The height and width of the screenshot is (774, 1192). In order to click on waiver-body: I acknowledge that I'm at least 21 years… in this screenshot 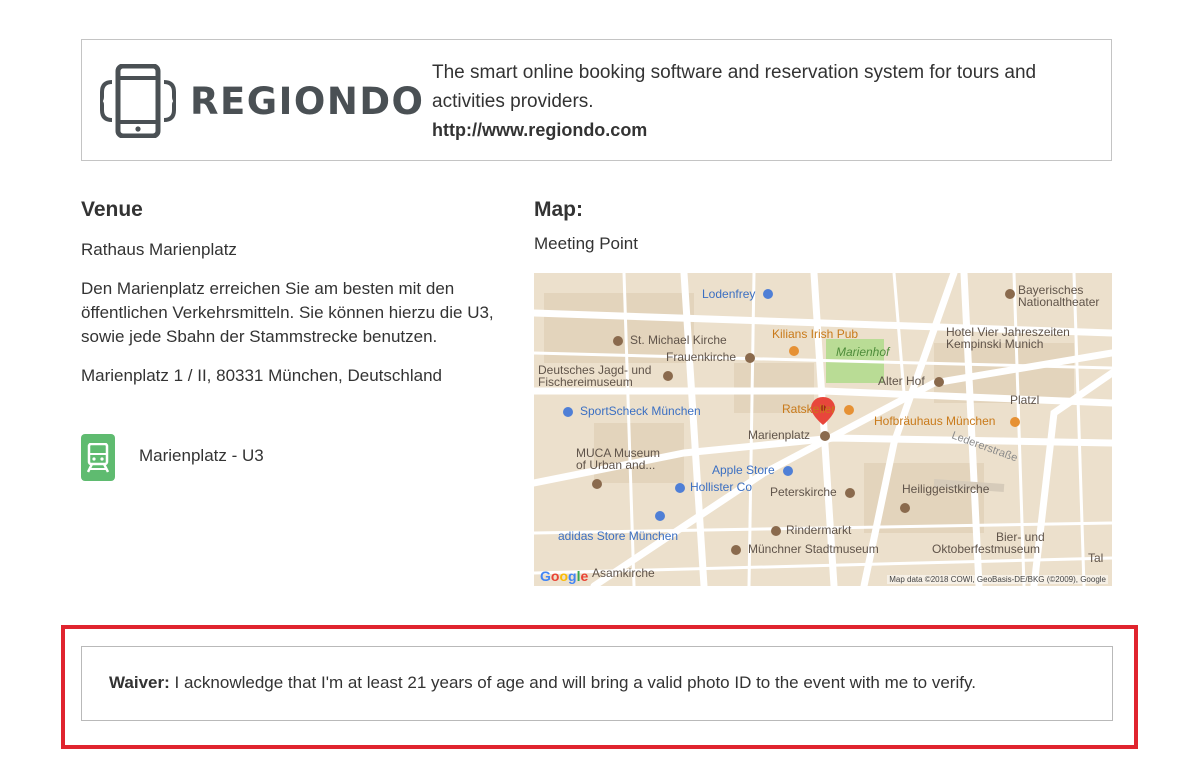, I will do `click(572, 682)`.